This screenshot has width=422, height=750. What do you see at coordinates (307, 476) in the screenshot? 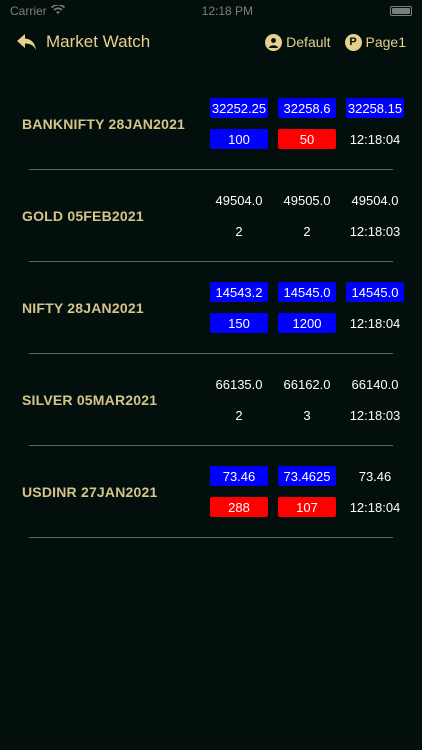
I see `ask-price: 73.4625` at bounding box center [307, 476].